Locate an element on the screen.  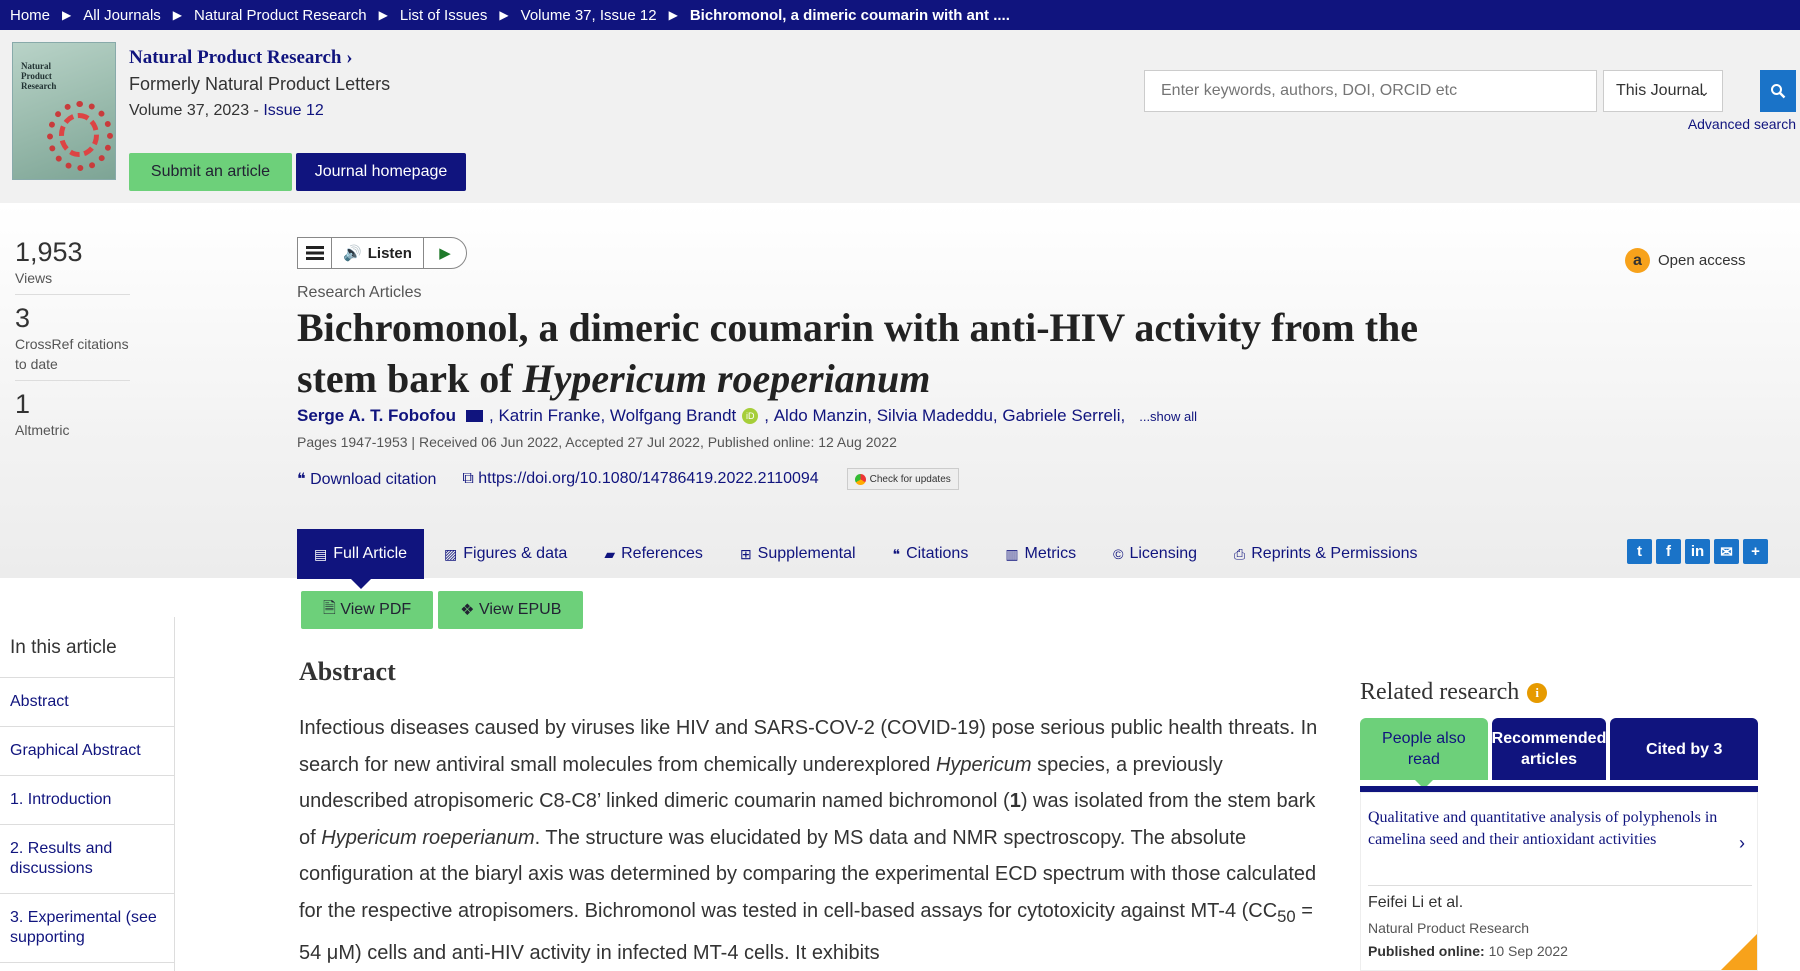
outline-item-graphical-abstract: Graphical Abstract is located at coordinates (87, 751).